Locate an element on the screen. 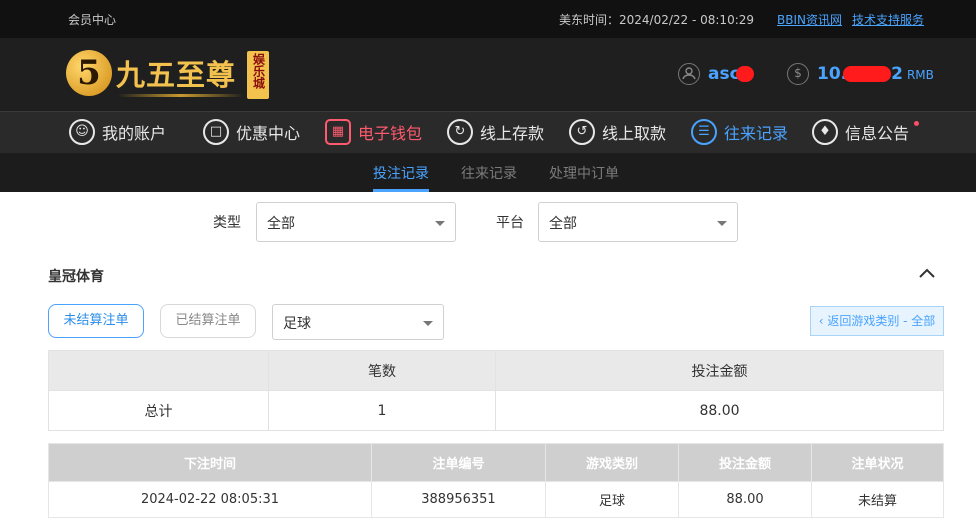 The height and width of the screenshot is (524, 976). nav-label: 线上存款 is located at coordinates (512, 133).